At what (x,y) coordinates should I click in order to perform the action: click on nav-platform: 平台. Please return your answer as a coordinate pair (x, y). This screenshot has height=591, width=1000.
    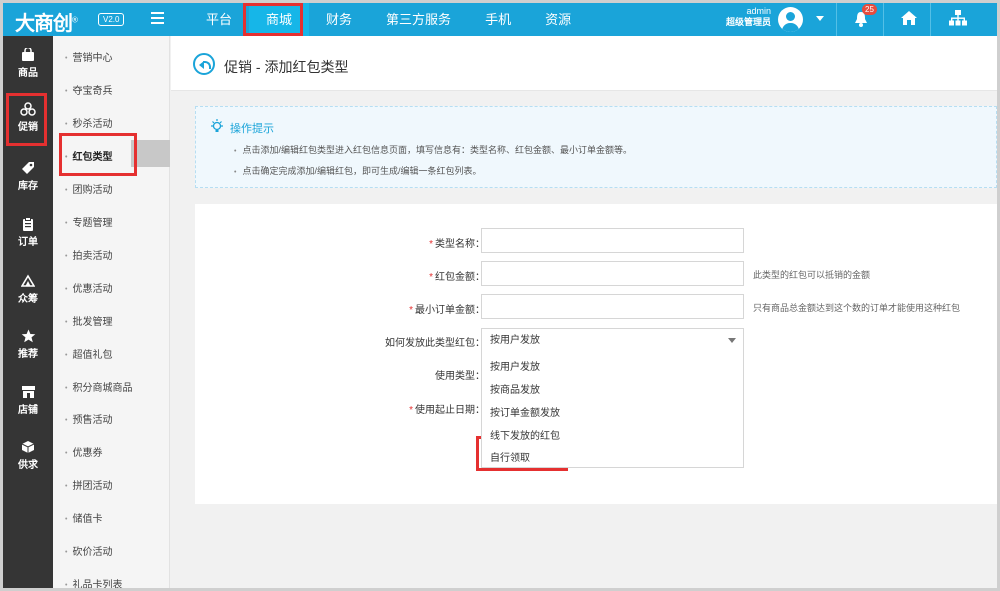
    Looking at the image, I should click on (219, 19).